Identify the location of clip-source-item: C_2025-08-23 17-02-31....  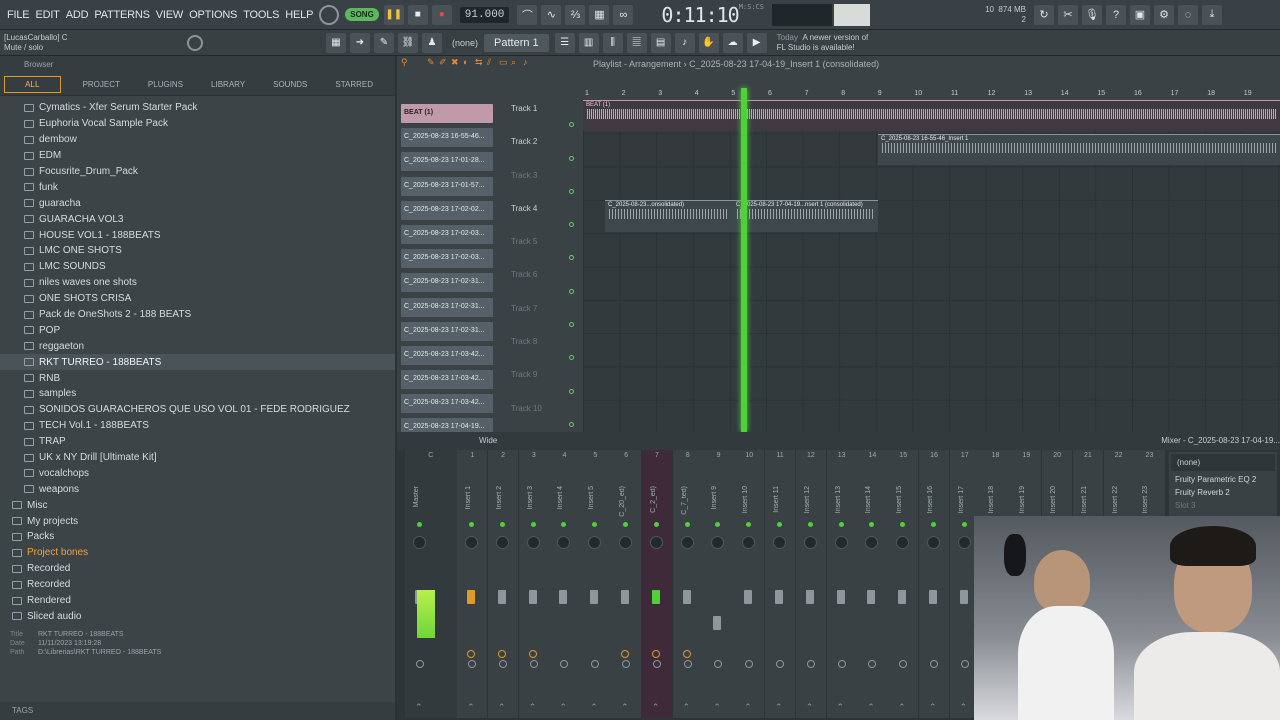
(447, 307).